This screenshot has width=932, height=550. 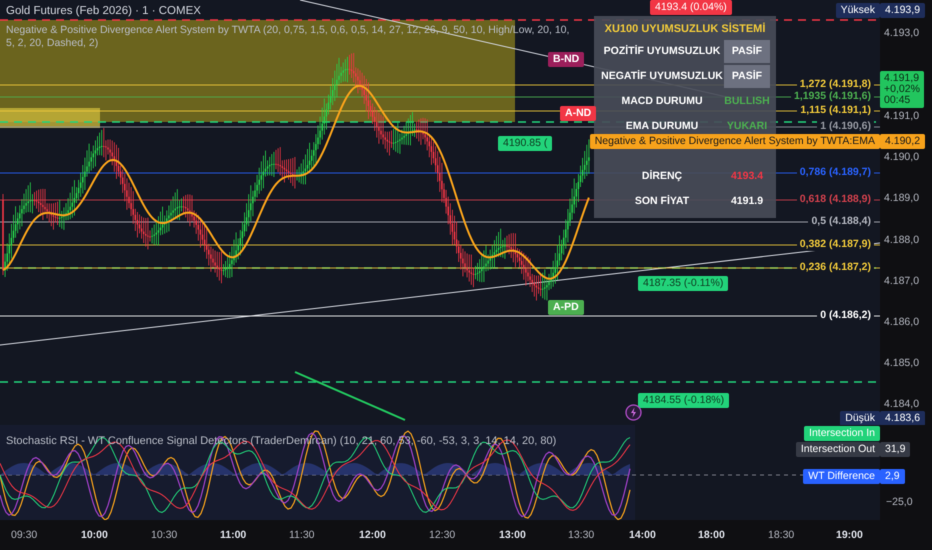 What do you see at coordinates (902, 116) in the screenshot?
I see `price-tick: 4.191,0` at bounding box center [902, 116].